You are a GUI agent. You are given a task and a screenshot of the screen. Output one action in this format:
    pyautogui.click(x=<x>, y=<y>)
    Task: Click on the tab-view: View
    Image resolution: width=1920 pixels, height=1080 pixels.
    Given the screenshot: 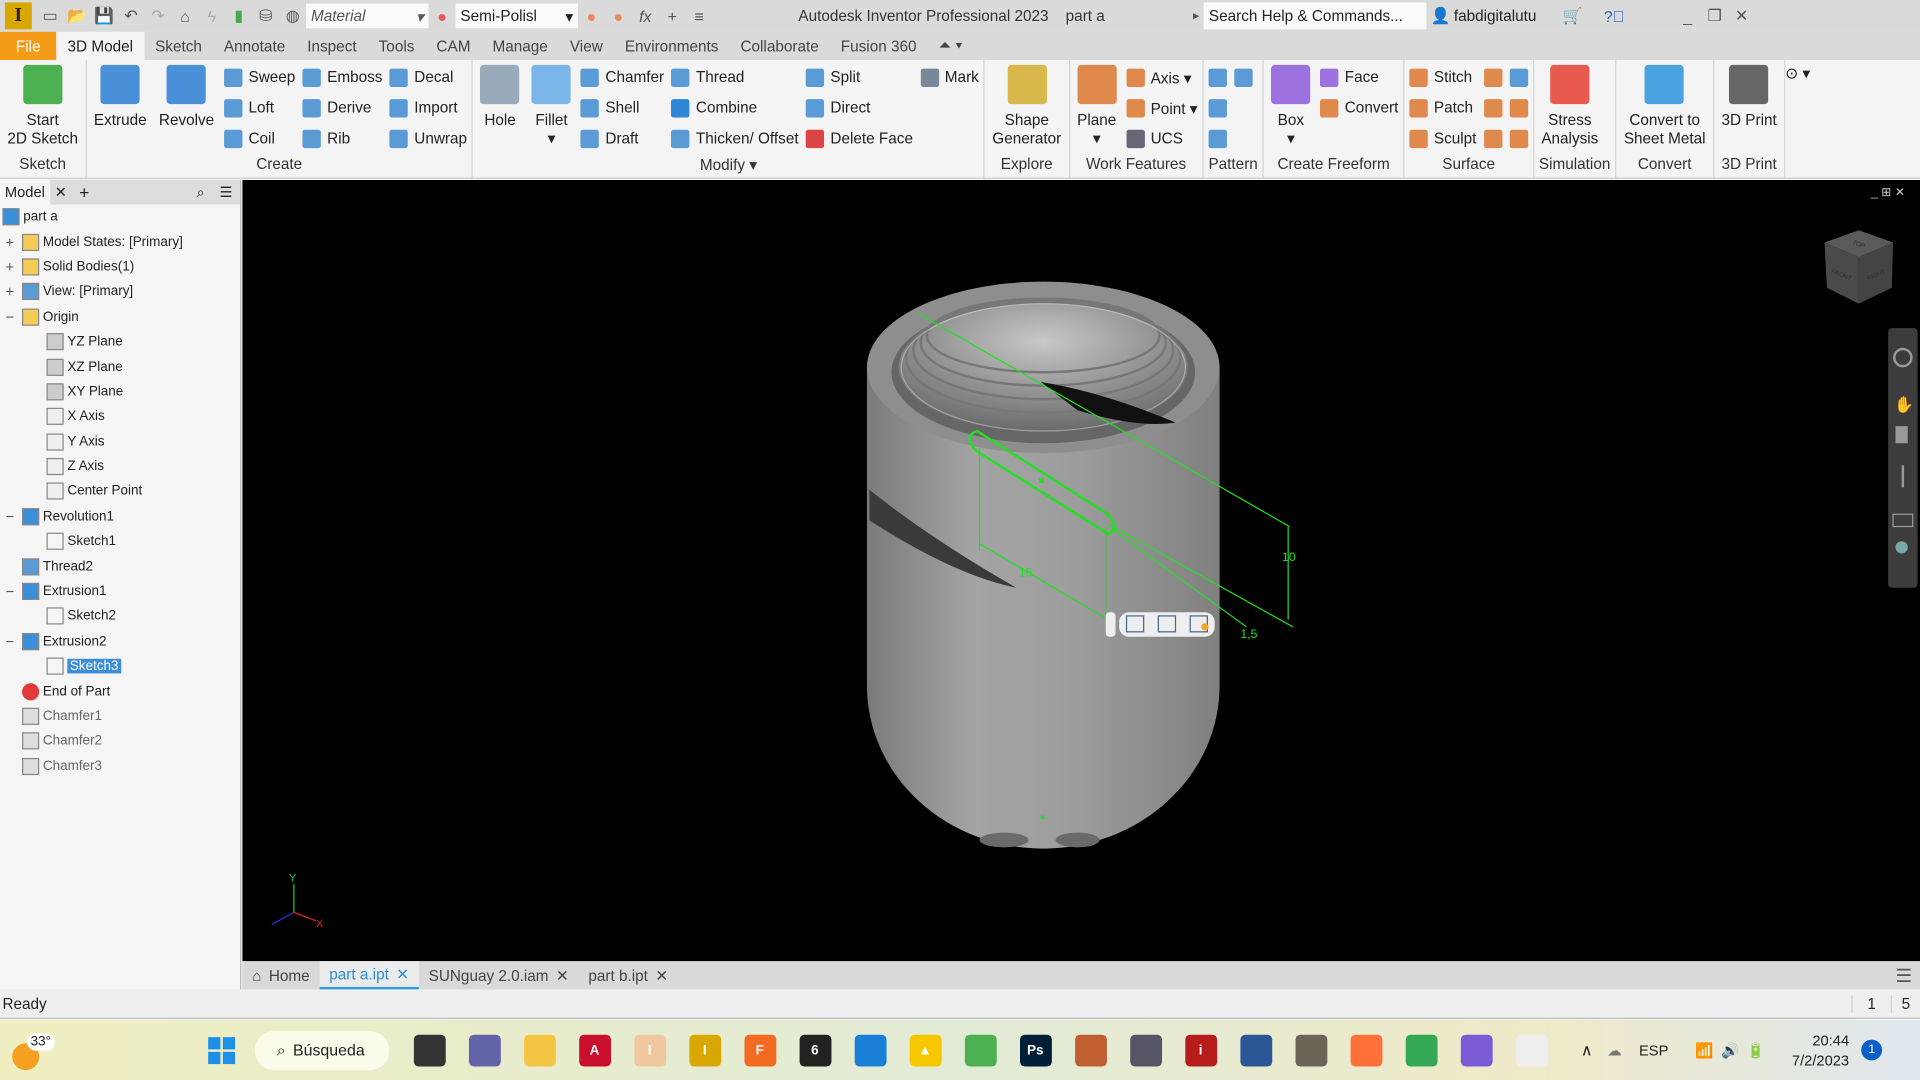 What is the action you would take?
    pyautogui.click(x=586, y=46)
    